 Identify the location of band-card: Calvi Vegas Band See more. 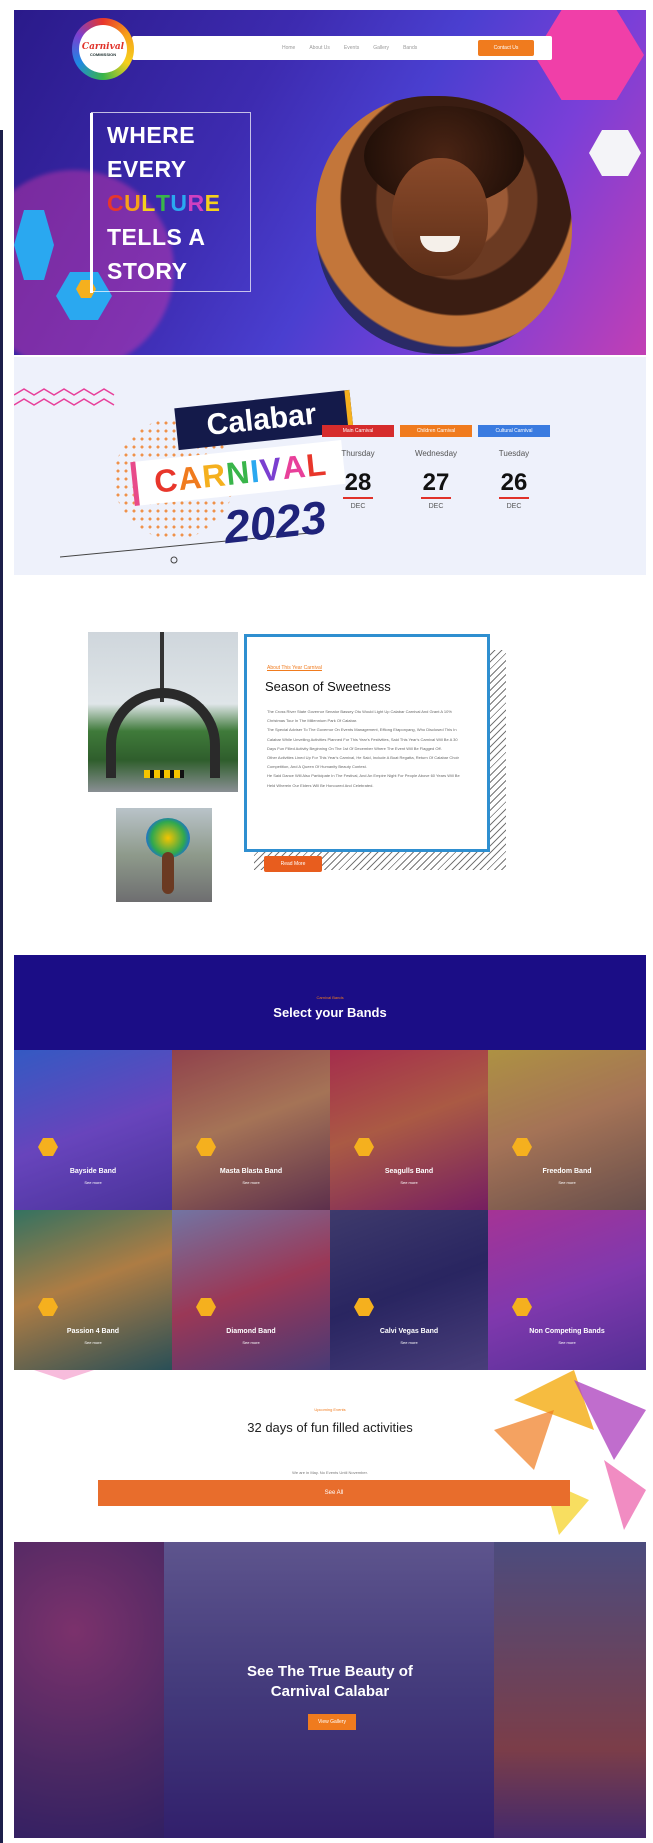
(409, 1290).